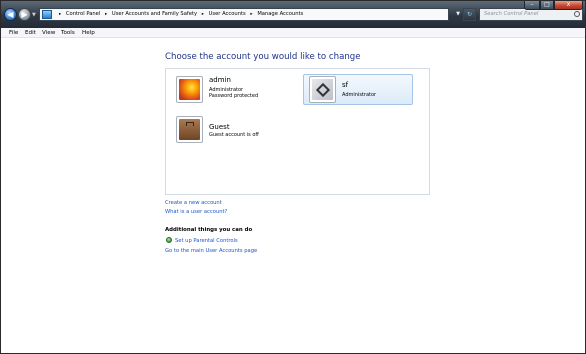 This screenshot has height=354, width=586. I want to click on maximize-button: □, so click(547, 5).